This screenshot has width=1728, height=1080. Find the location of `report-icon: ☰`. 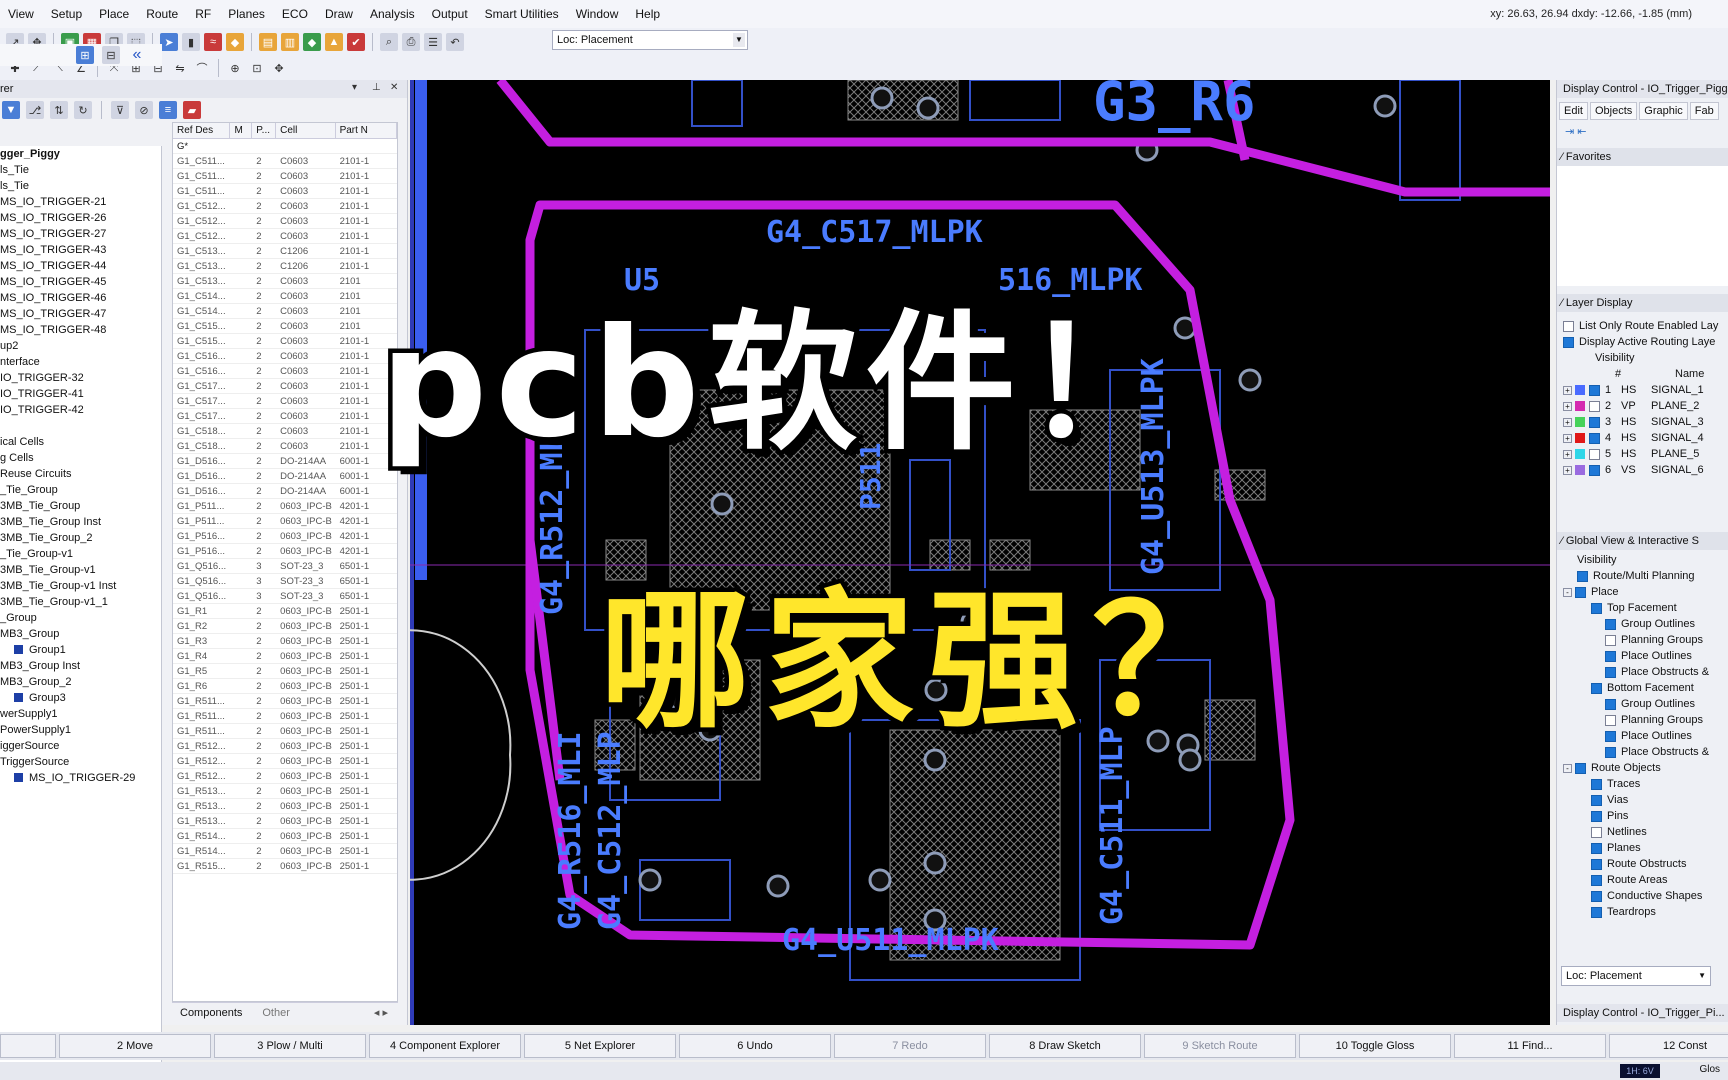

report-icon: ☰ is located at coordinates (433, 42).